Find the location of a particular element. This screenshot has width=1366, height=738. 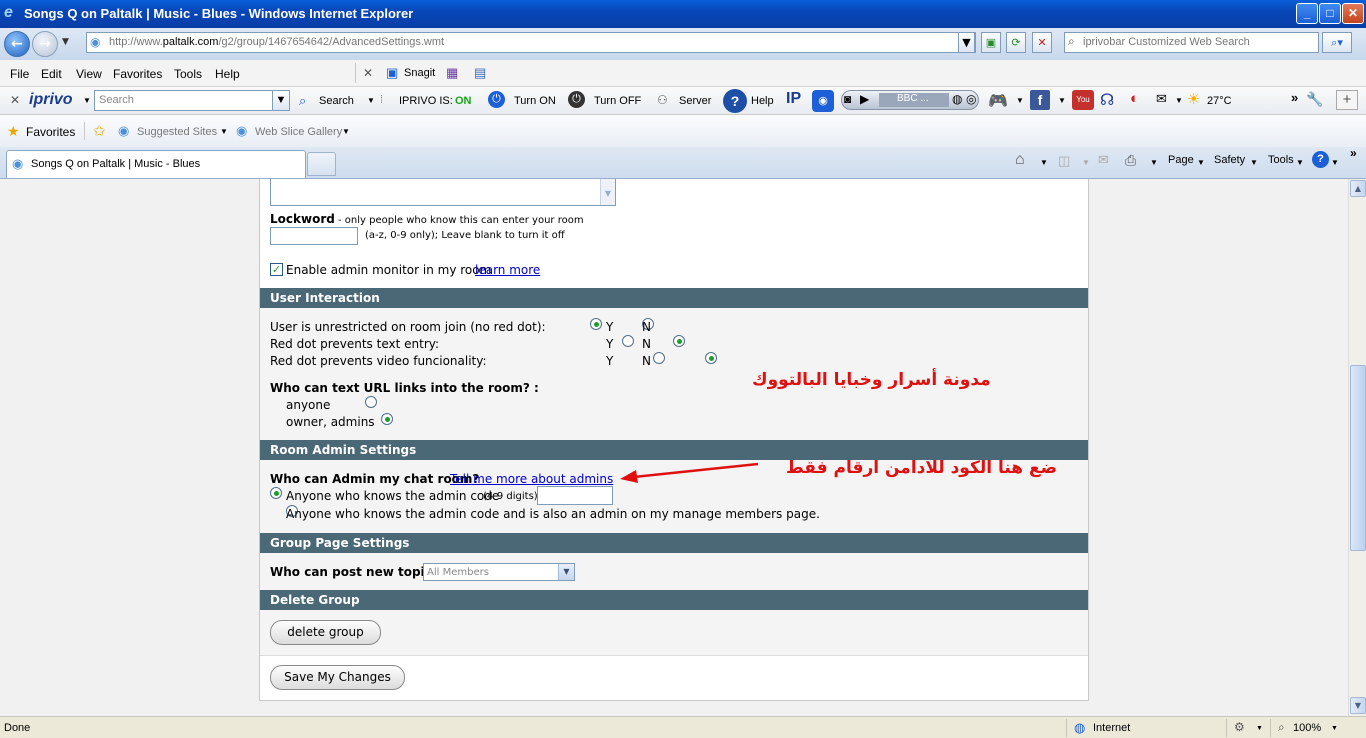

home-dropdown-icon: ▼ is located at coordinates (1044, 162).